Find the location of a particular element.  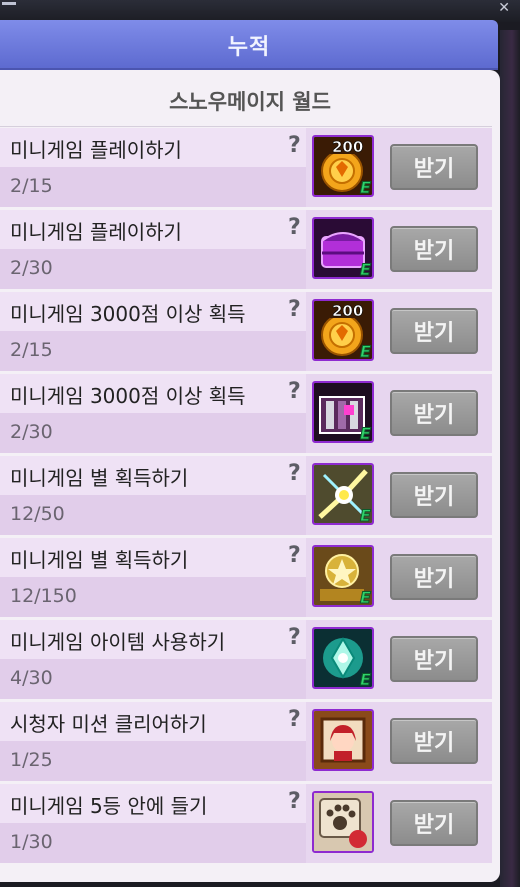

mission-progress: 4/30 is located at coordinates (31, 678).